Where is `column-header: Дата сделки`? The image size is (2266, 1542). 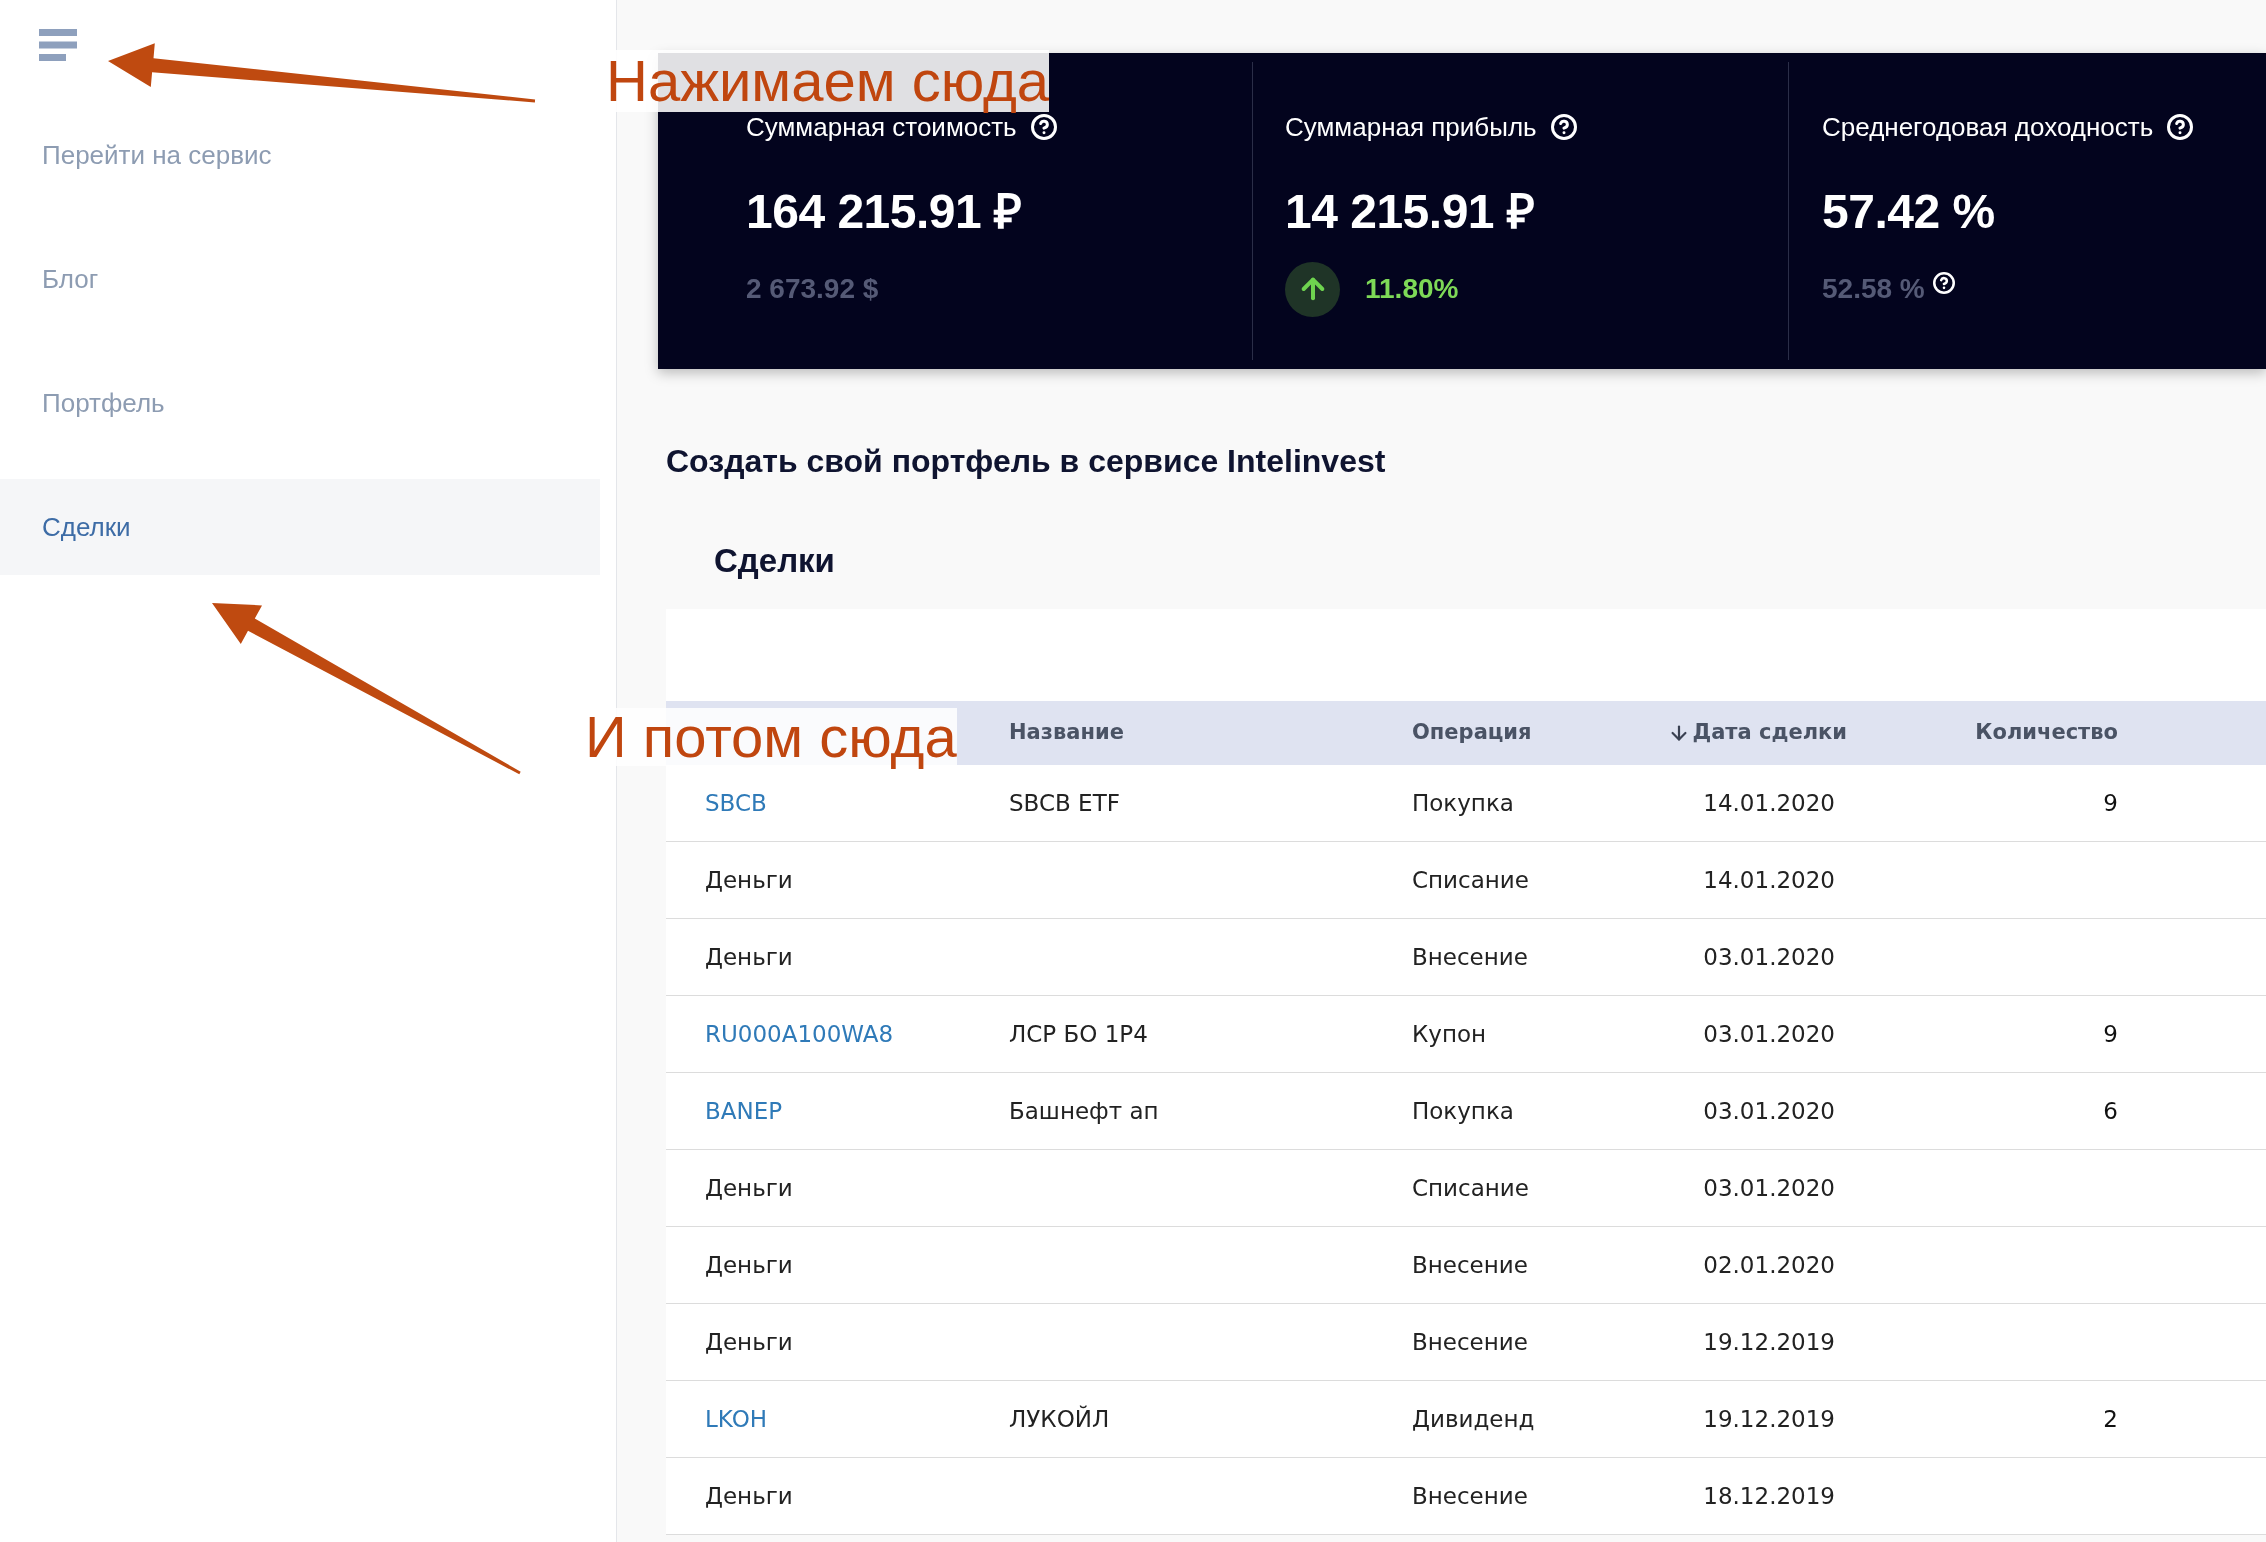 column-header: Дата сделки is located at coordinates (1769, 733).